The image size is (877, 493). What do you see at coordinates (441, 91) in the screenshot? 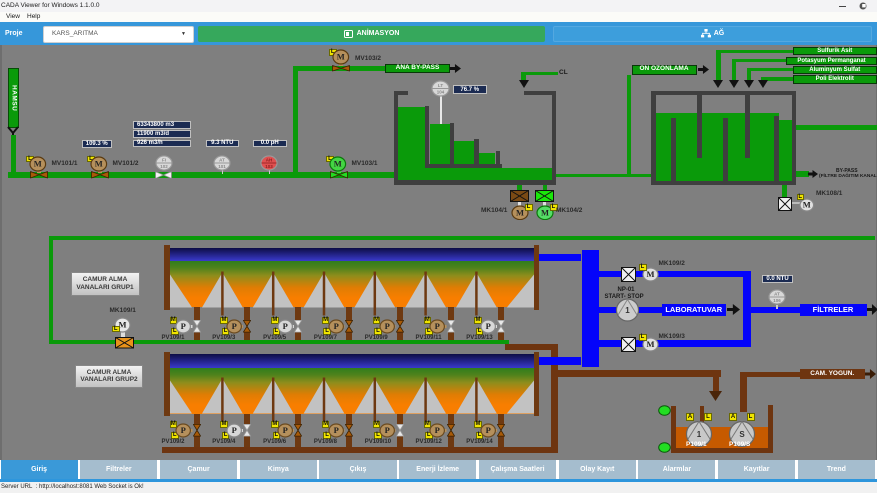
I see `svg-text: 104` at bounding box center [441, 91].